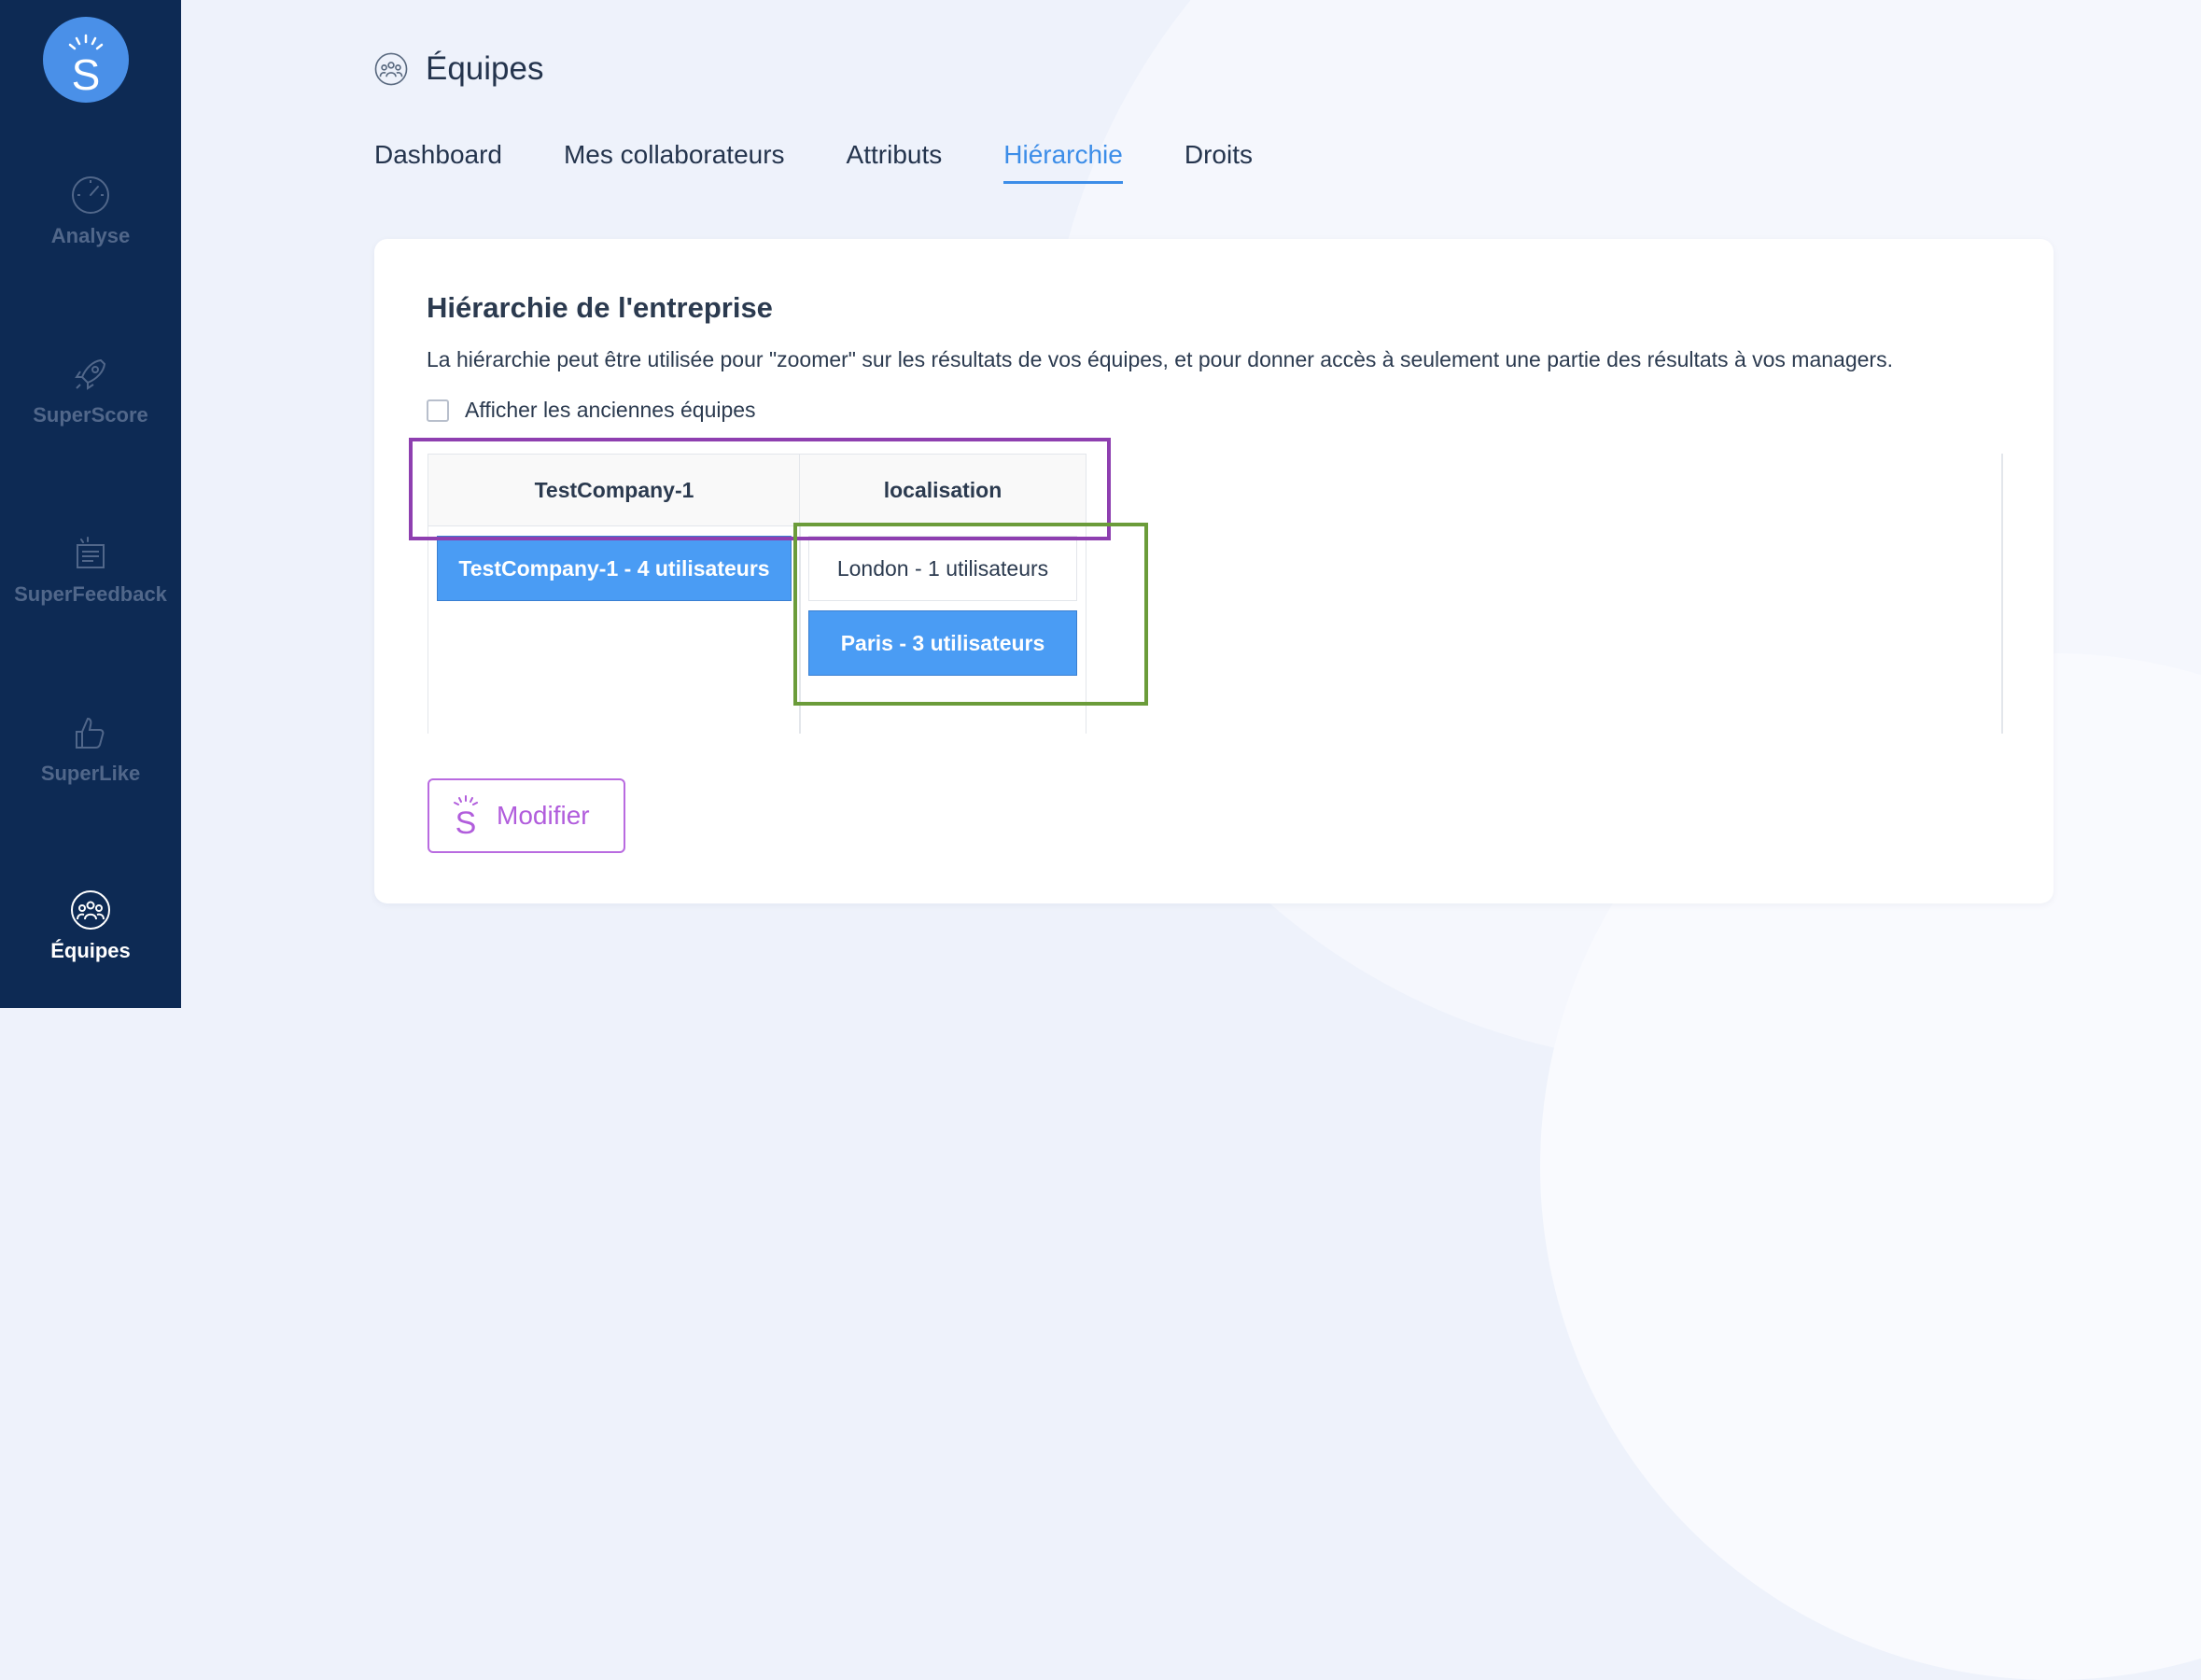  Describe the element at coordinates (543, 815) in the screenshot. I see `modify-button-label: Modifier` at that location.